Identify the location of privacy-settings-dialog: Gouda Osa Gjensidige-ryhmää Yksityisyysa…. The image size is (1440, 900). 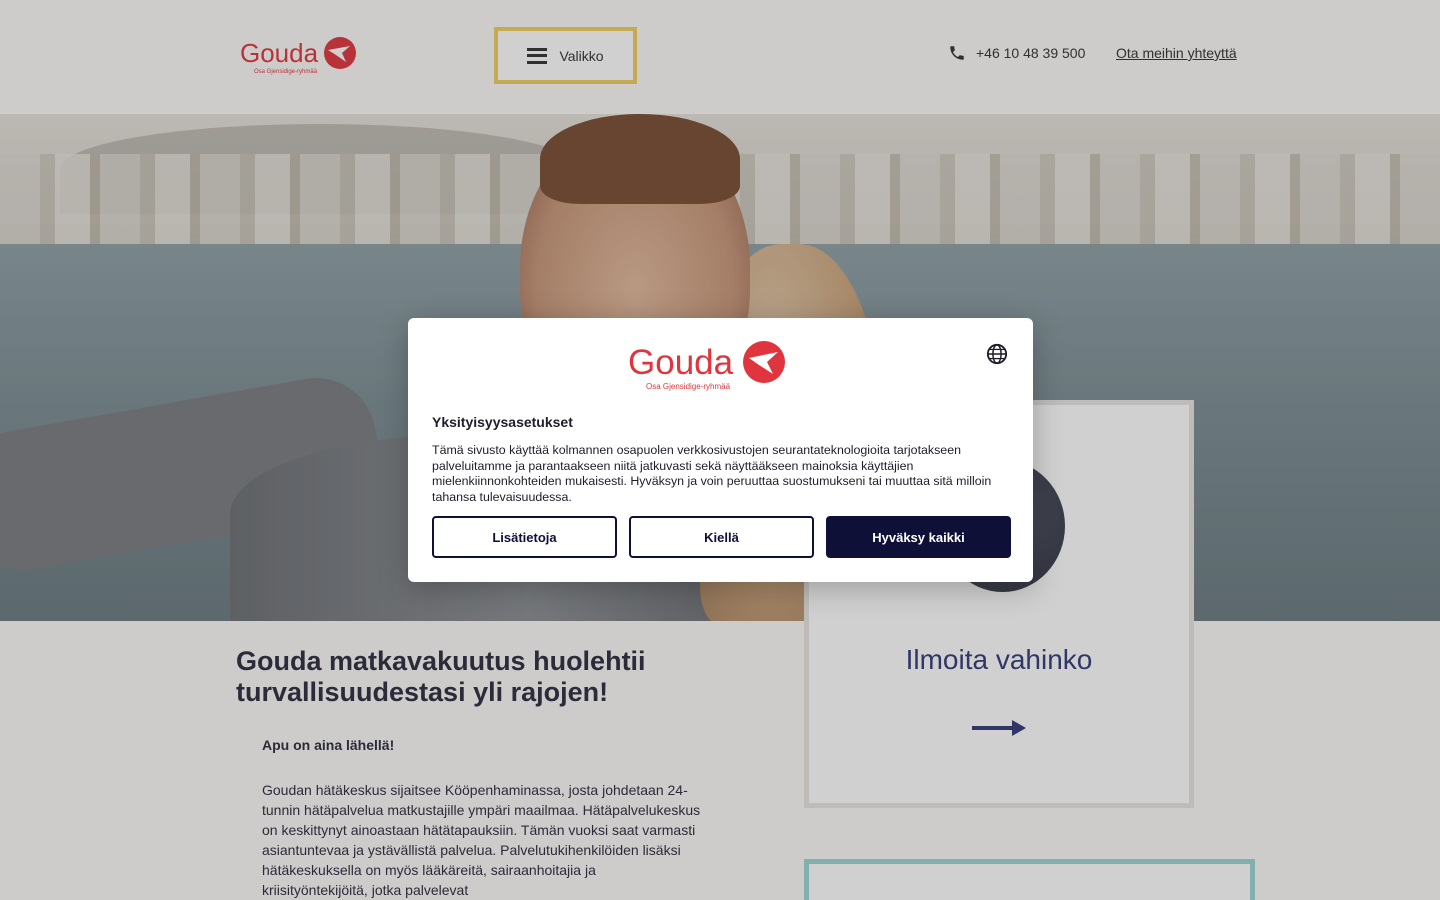
(720, 450).